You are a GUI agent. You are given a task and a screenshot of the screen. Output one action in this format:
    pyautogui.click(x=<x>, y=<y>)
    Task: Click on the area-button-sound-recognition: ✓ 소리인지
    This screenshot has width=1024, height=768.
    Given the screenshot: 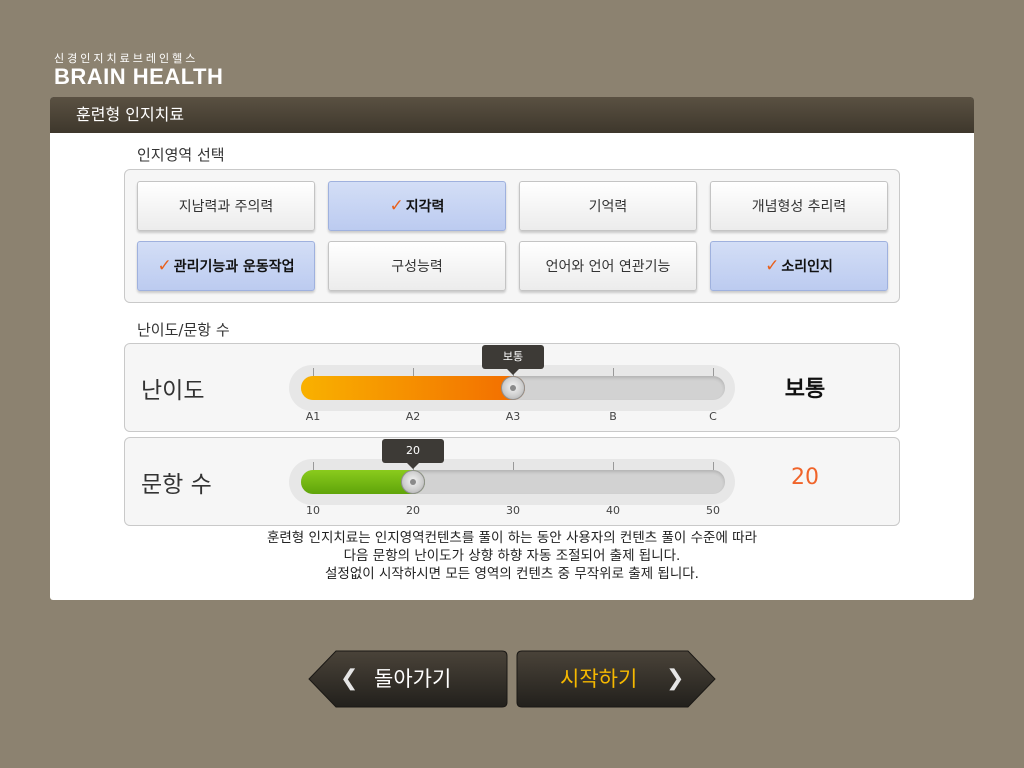 What is the action you would take?
    pyautogui.click(x=799, y=266)
    